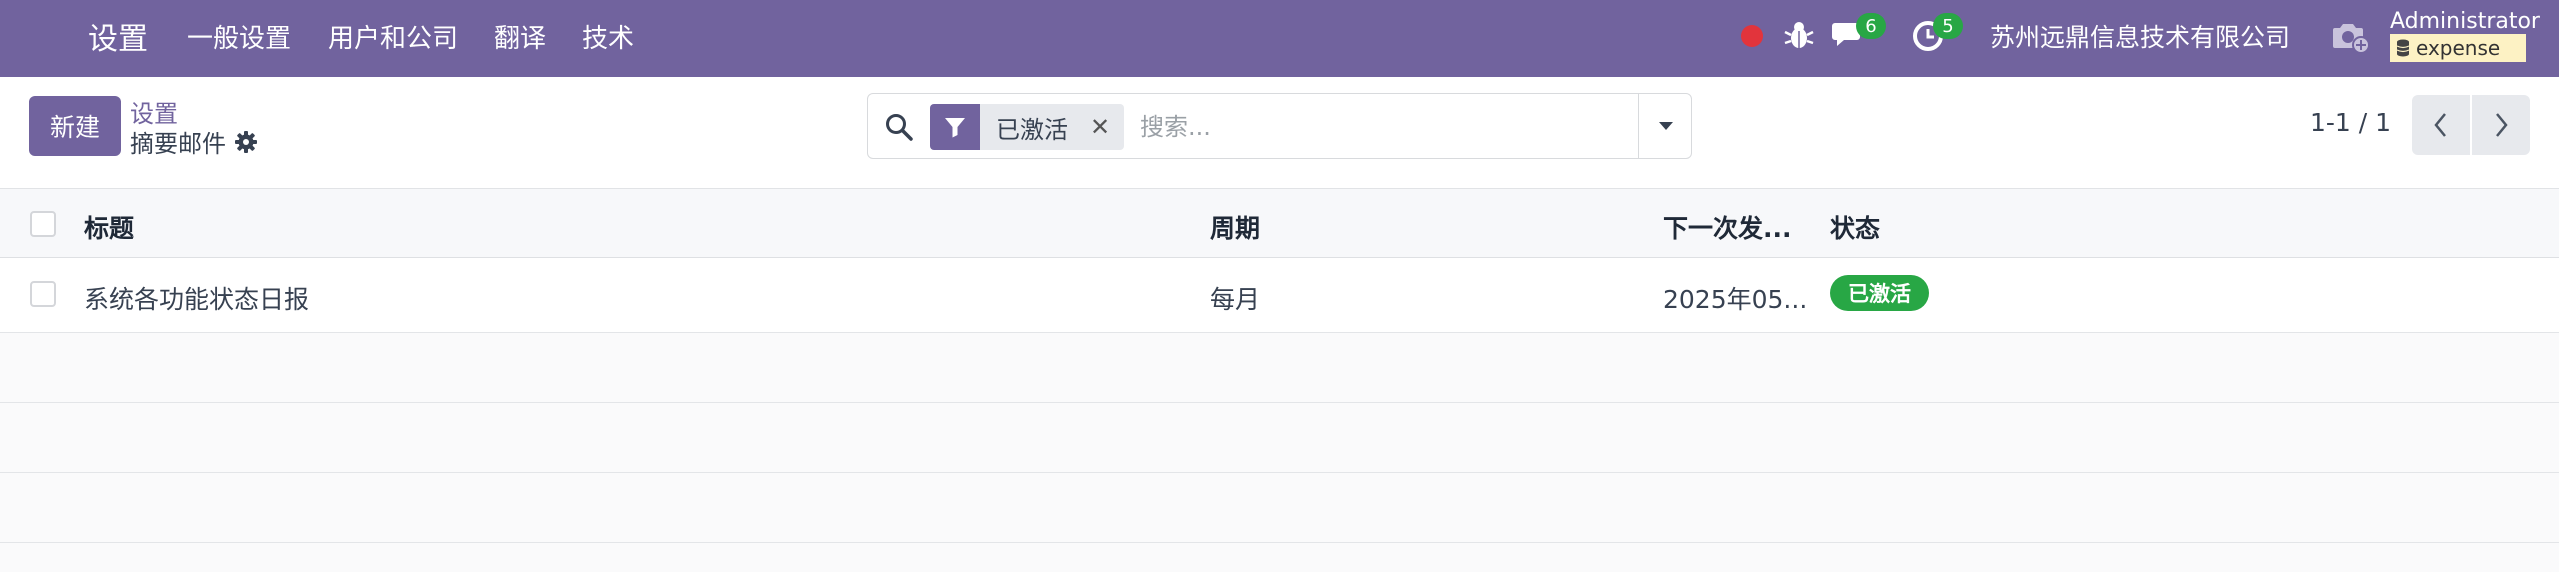 The image size is (2559, 572). I want to click on select-all-checkbox, so click(43, 224).